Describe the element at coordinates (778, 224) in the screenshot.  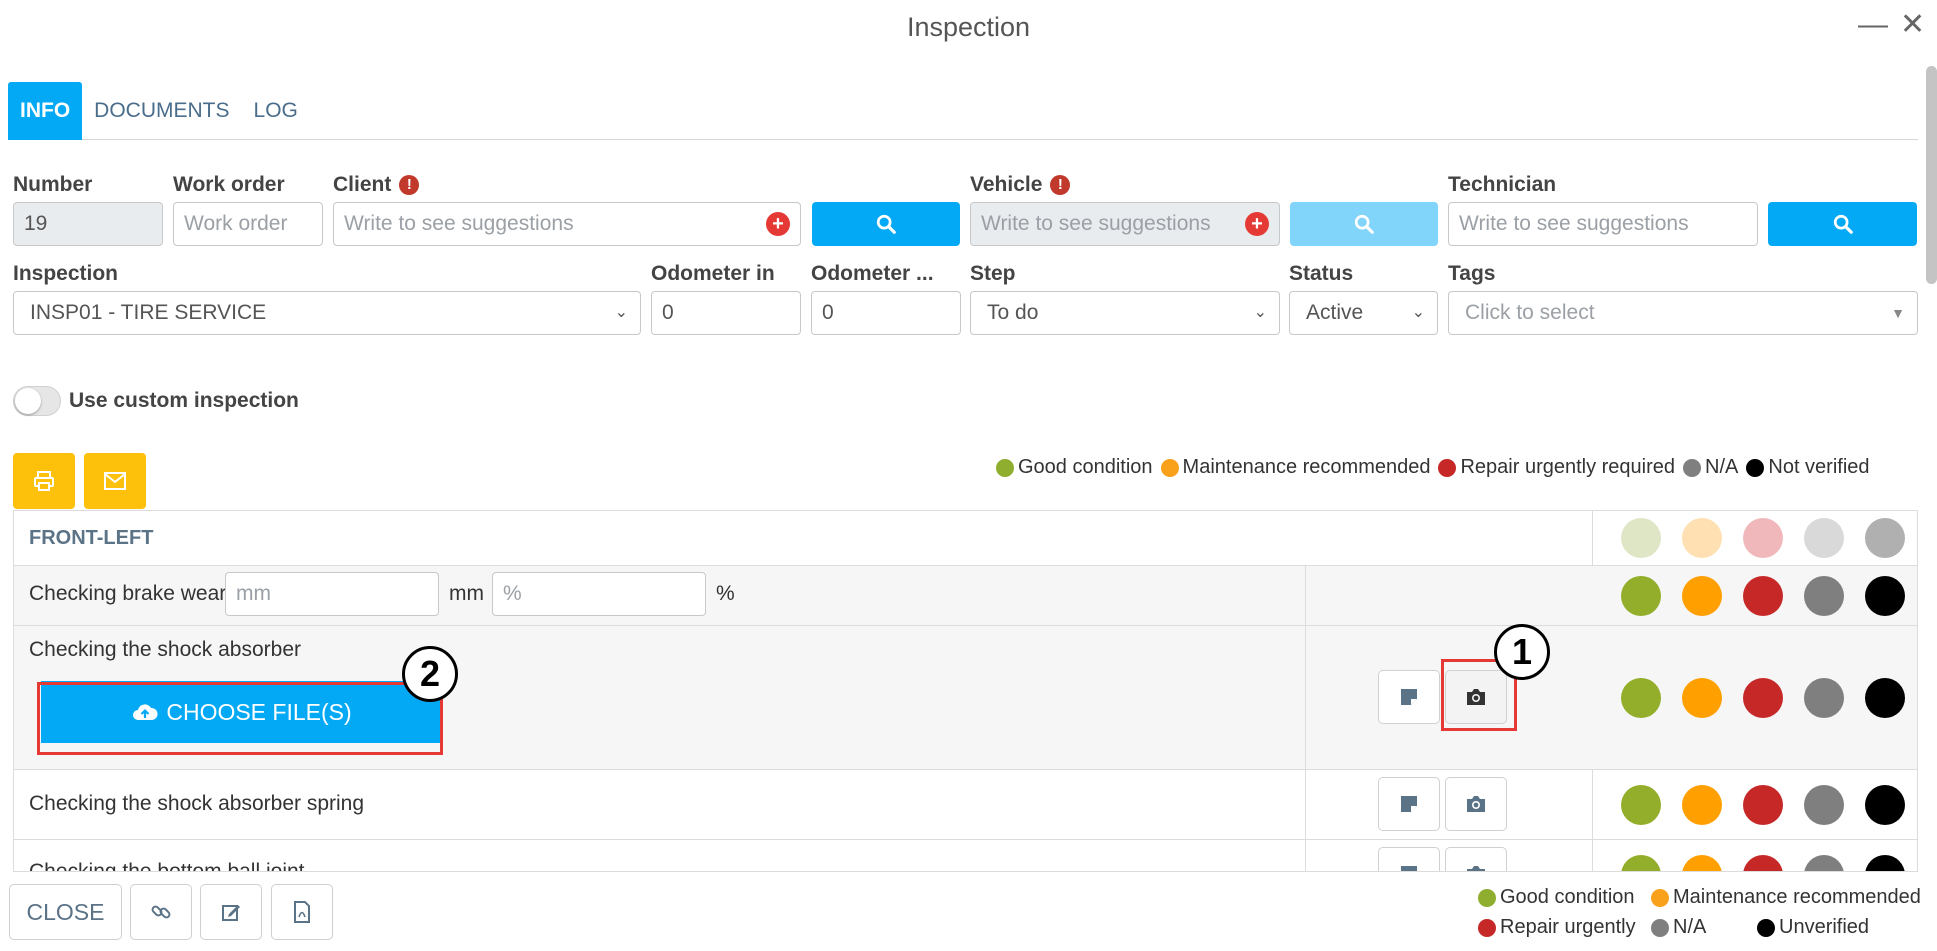
I see `add-client-icon: +` at that location.